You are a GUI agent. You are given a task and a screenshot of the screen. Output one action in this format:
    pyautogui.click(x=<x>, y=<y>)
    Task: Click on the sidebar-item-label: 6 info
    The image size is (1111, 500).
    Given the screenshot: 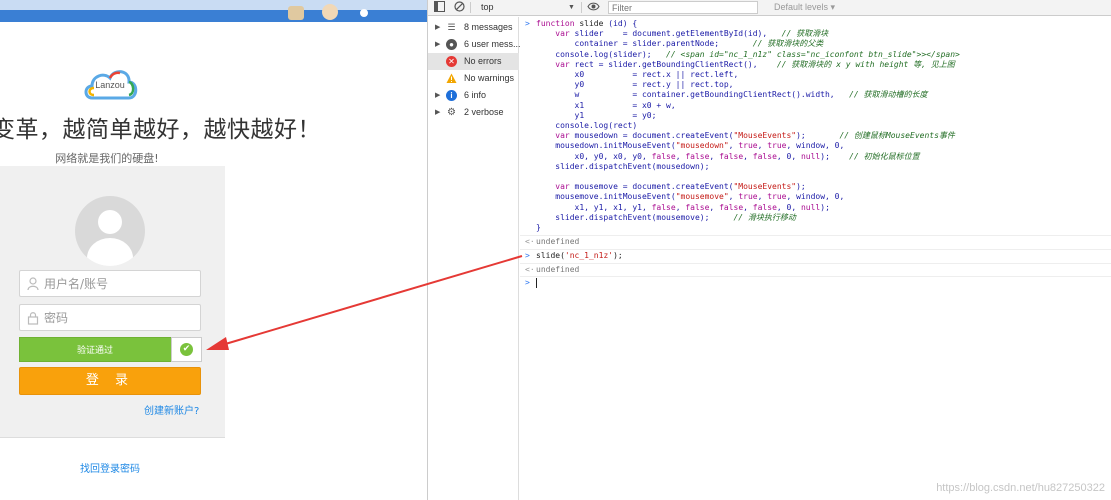 What is the action you would take?
    pyautogui.click(x=475, y=95)
    